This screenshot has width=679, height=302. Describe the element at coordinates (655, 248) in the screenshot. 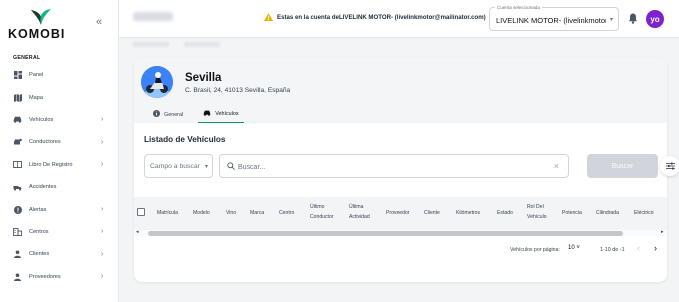

I see `next-page-icon: ›` at that location.